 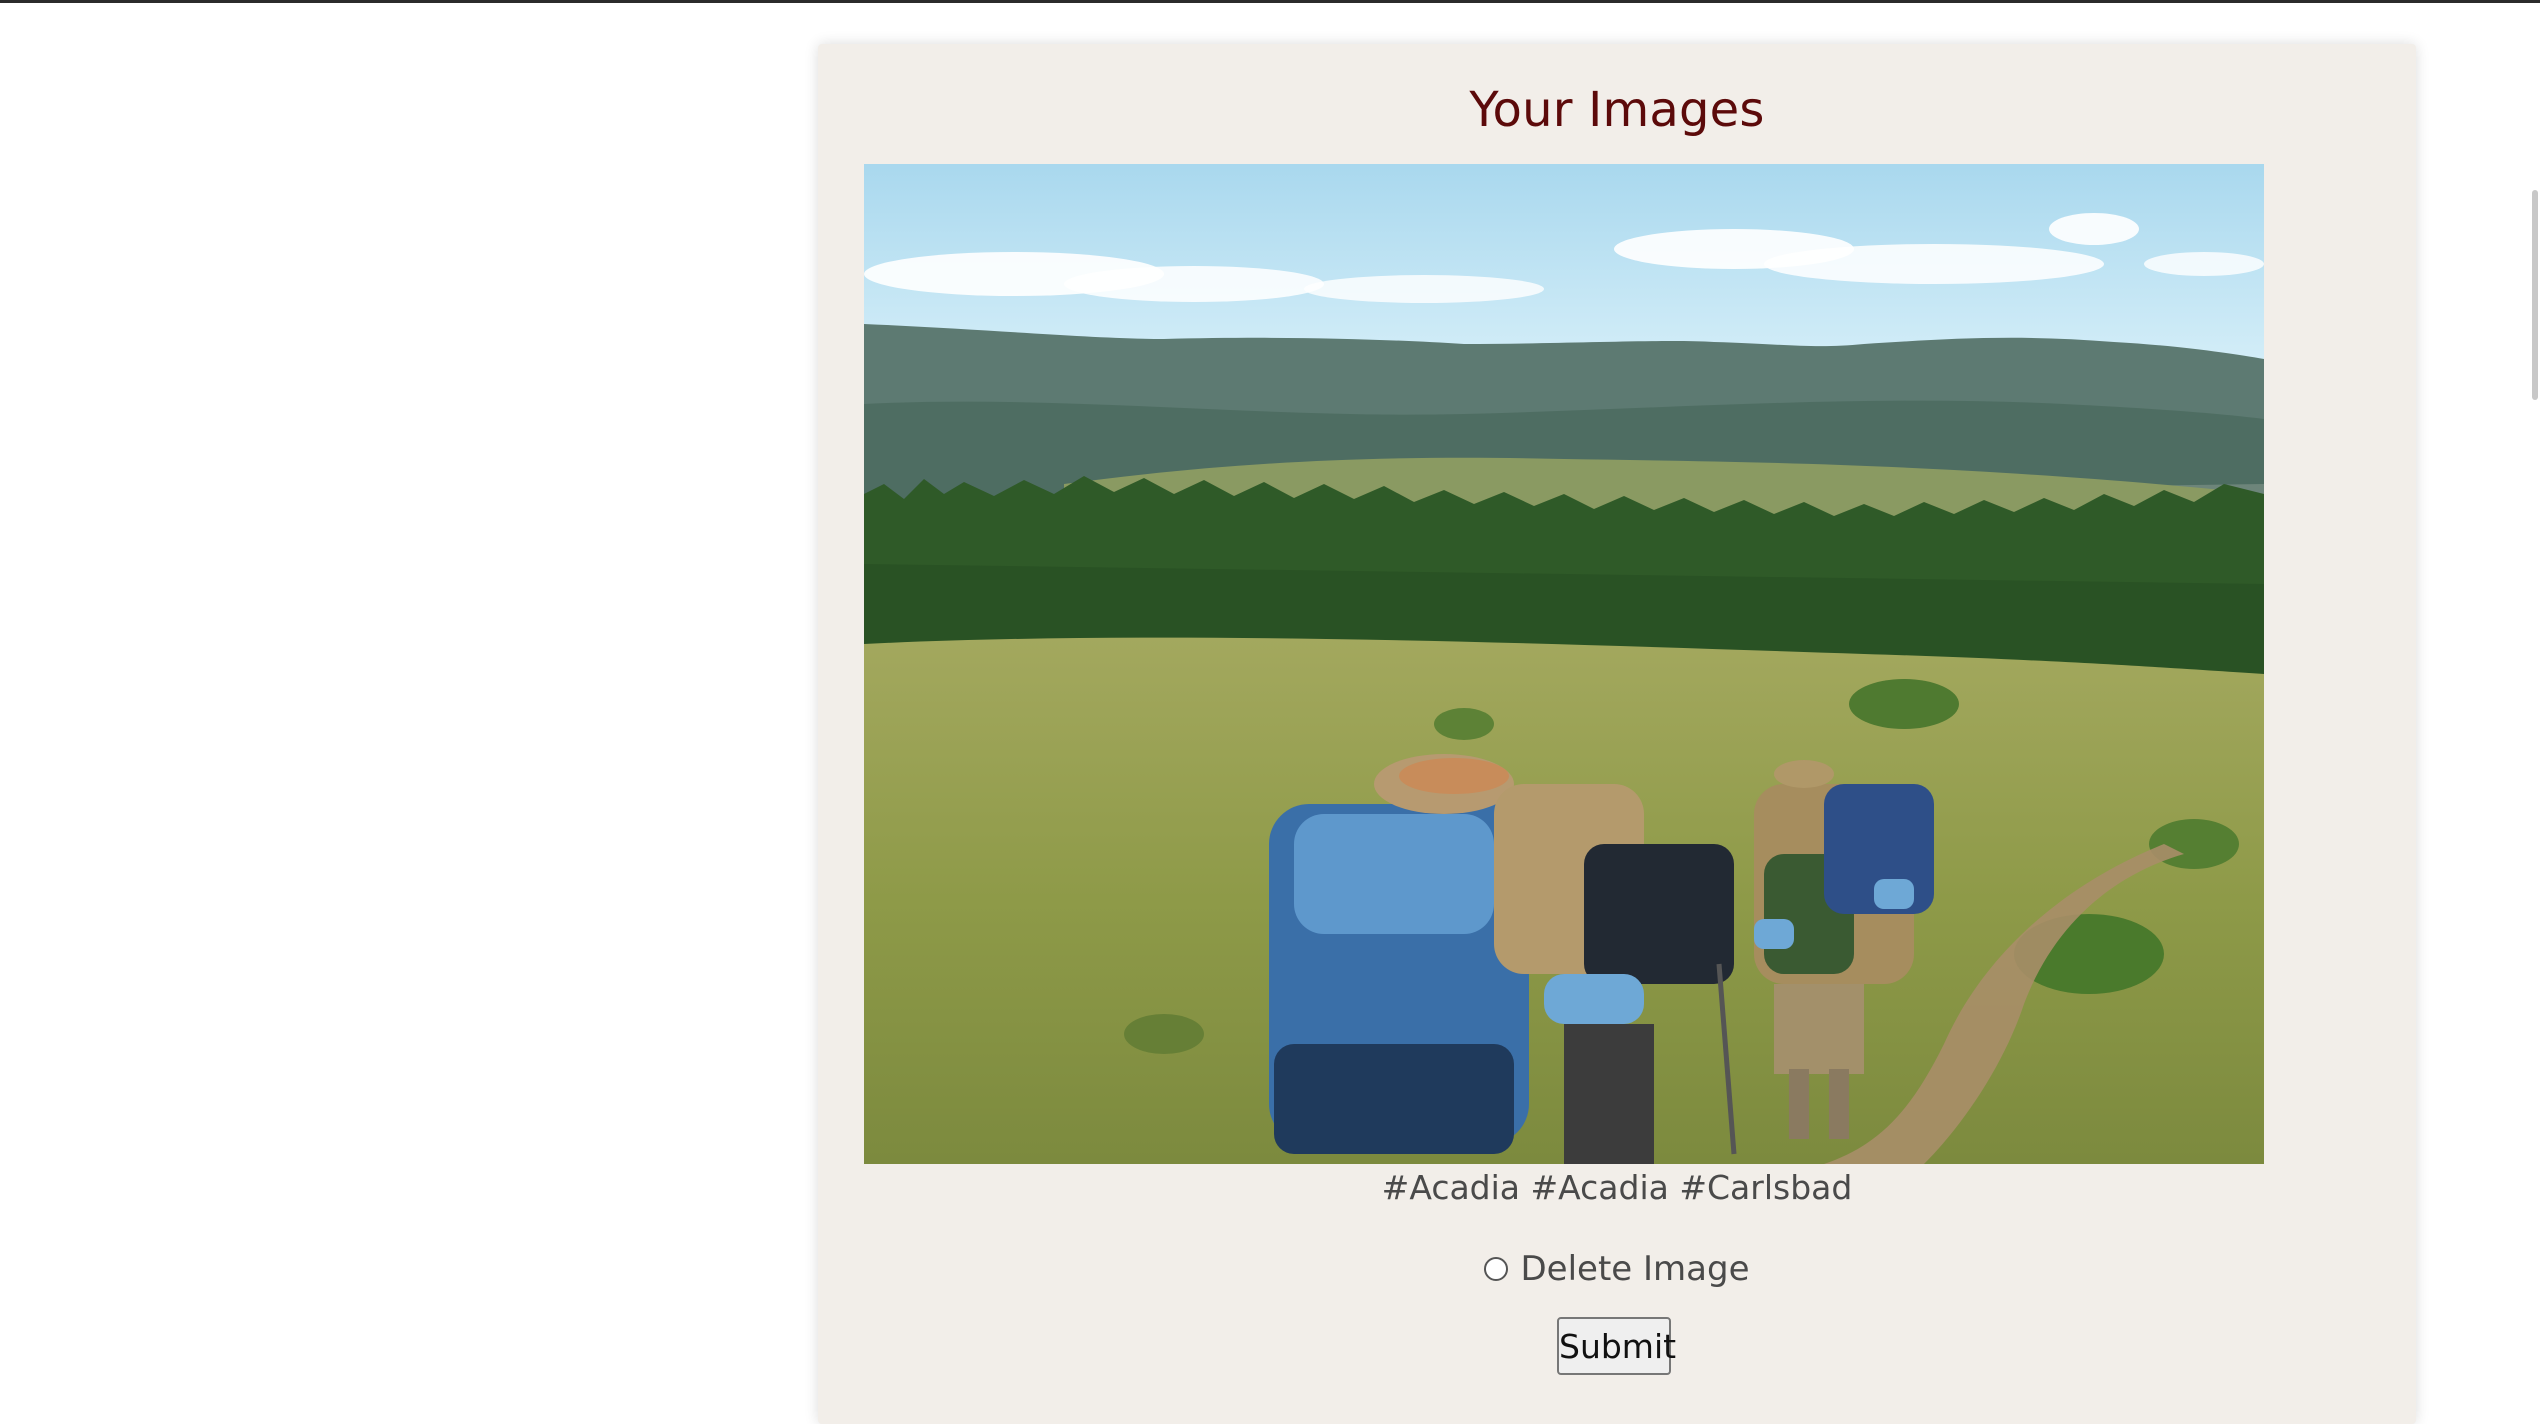 What do you see at coordinates (1496, 1269) in the screenshot?
I see `delete-radio` at bounding box center [1496, 1269].